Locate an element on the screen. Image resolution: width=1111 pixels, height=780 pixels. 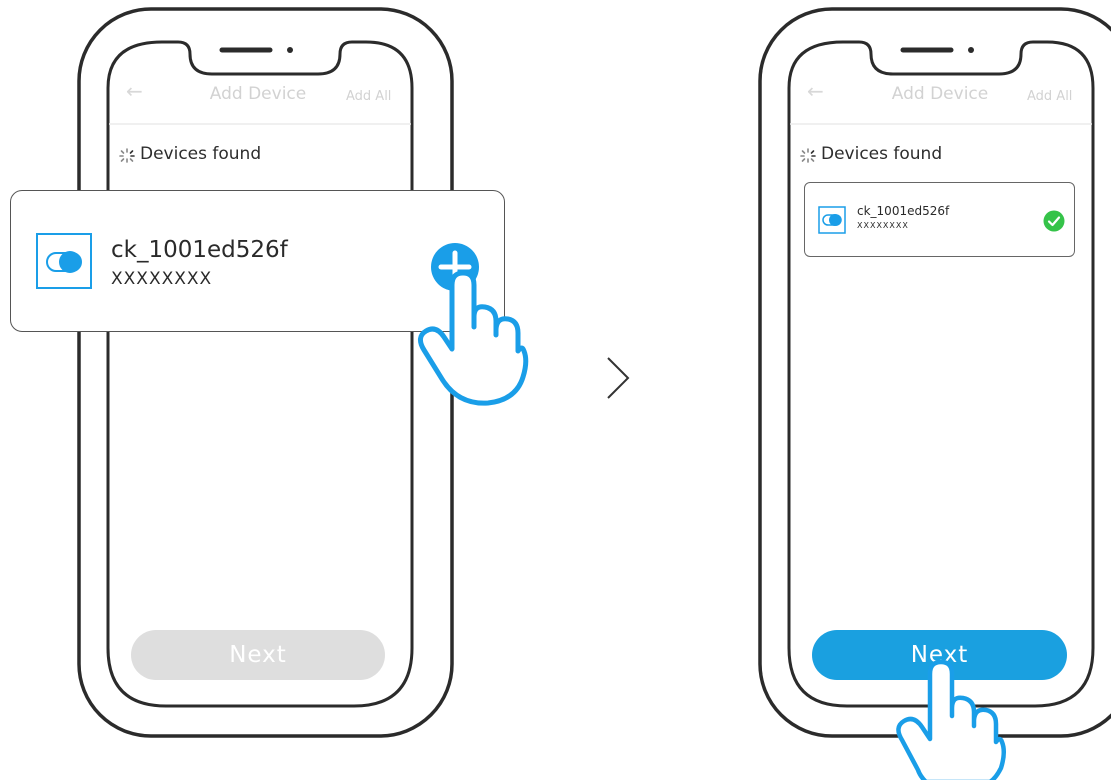
next-button-label: Next is located at coordinates (258, 655).